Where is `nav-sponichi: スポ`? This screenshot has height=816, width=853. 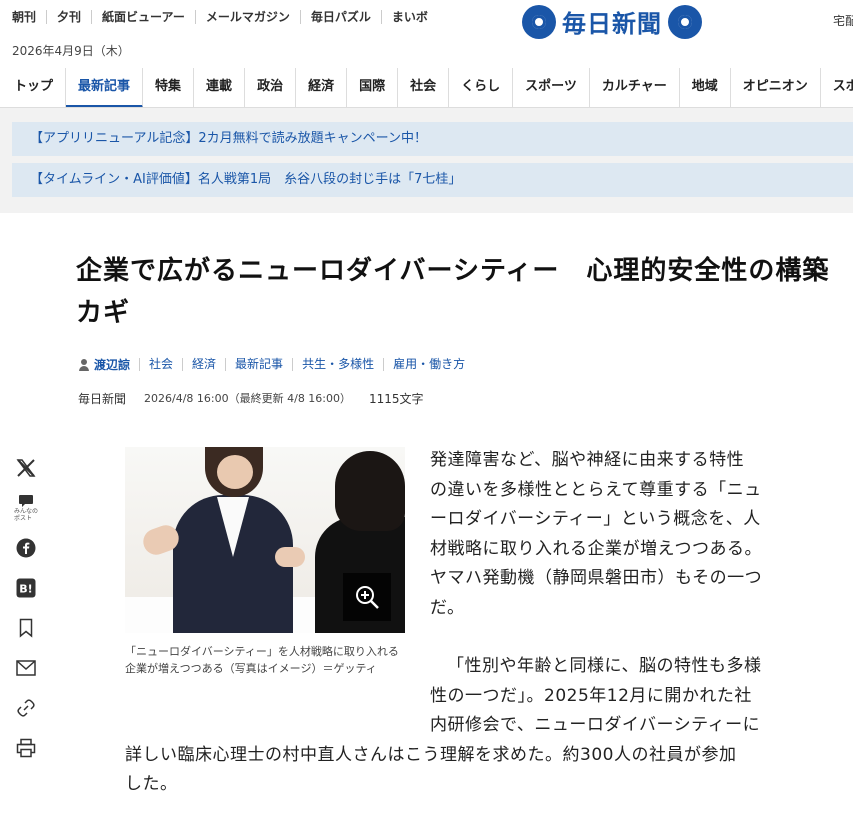
nav-sponichi: スポ is located at coordinates (837, 87).